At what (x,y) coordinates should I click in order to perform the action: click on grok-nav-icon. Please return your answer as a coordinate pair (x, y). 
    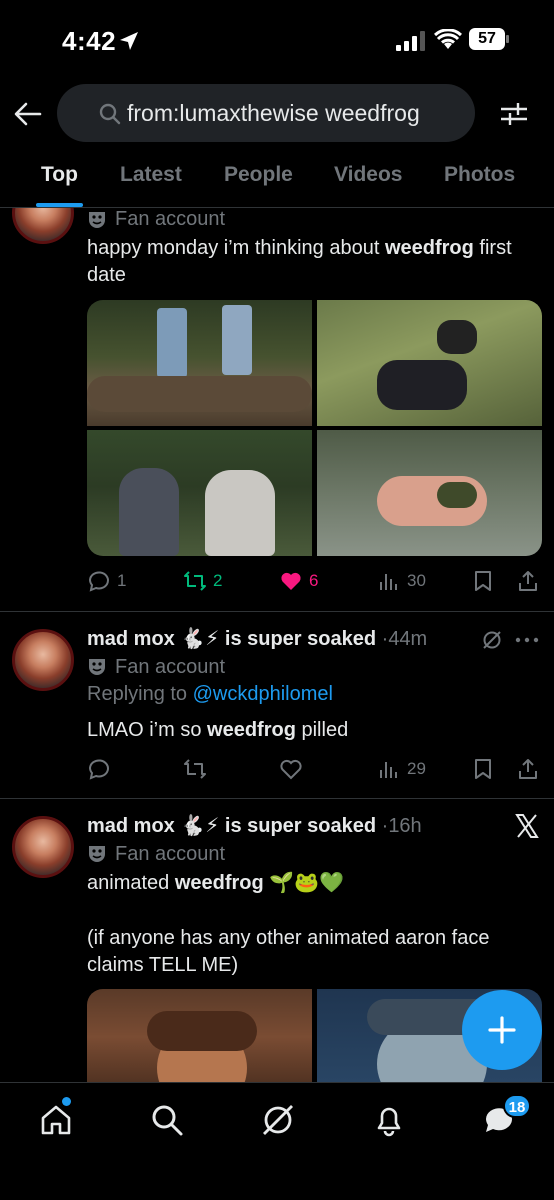
    Looking at the image, I should click on (278, 1120).